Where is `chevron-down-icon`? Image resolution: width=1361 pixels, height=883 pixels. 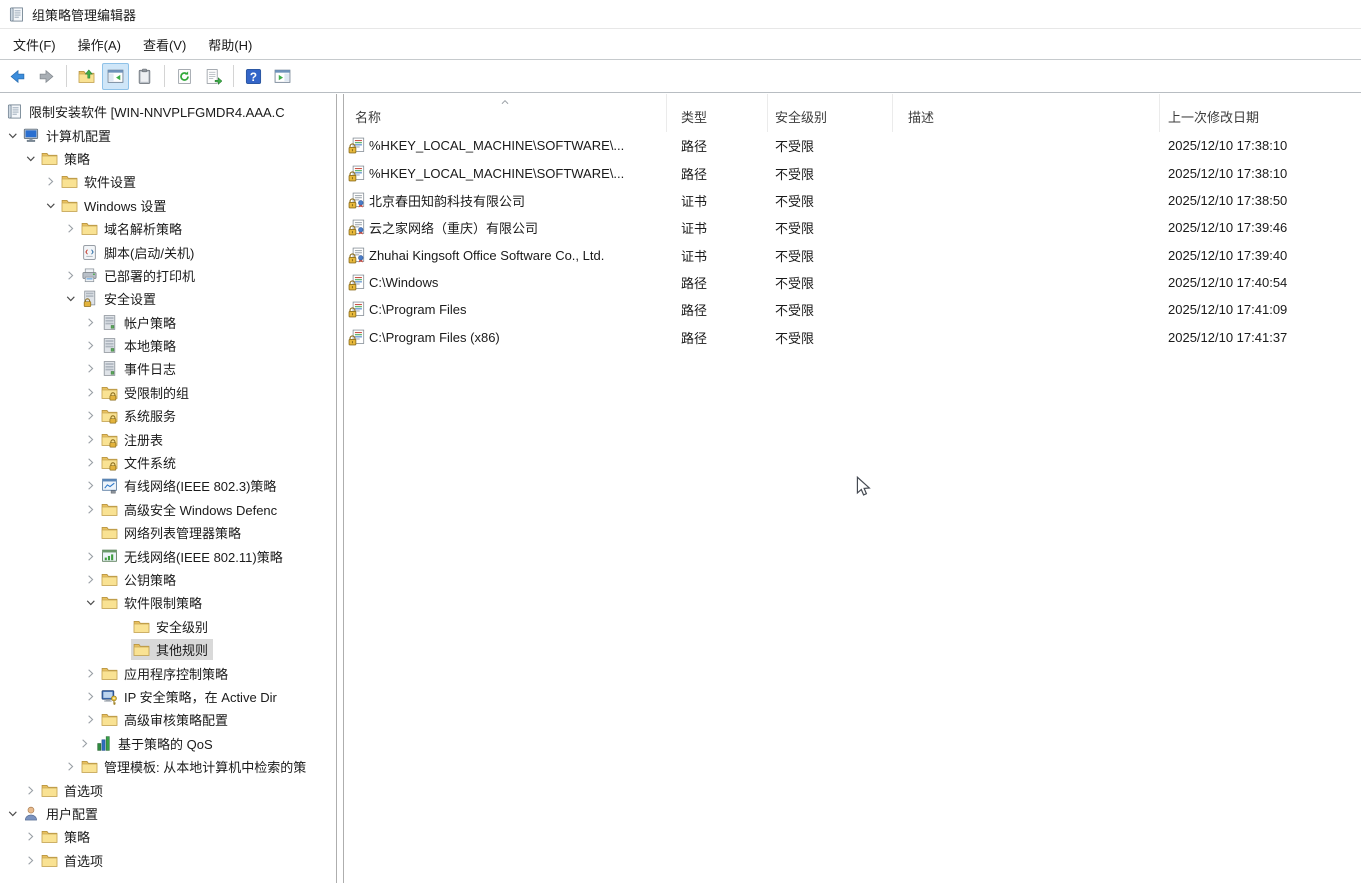 chevron-down-icon is located at coordinates (30, 158).